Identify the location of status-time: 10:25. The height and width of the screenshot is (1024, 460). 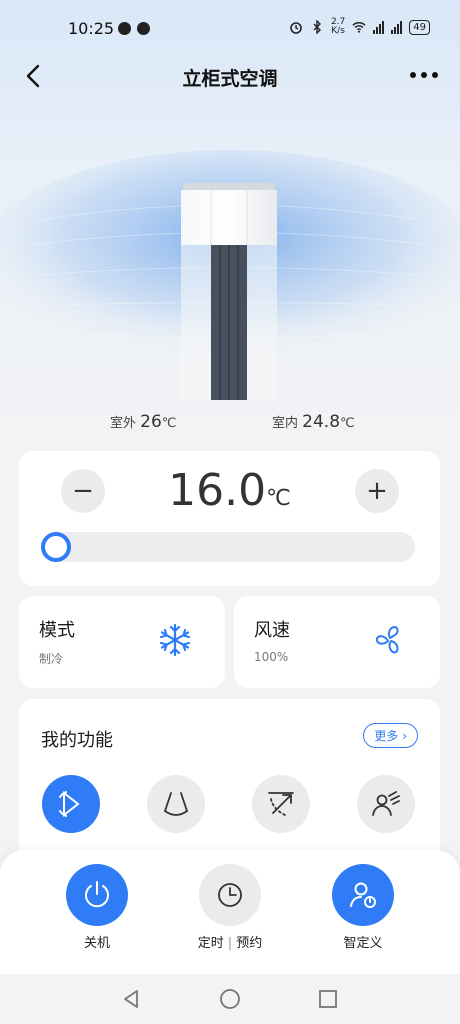
(91, 28).